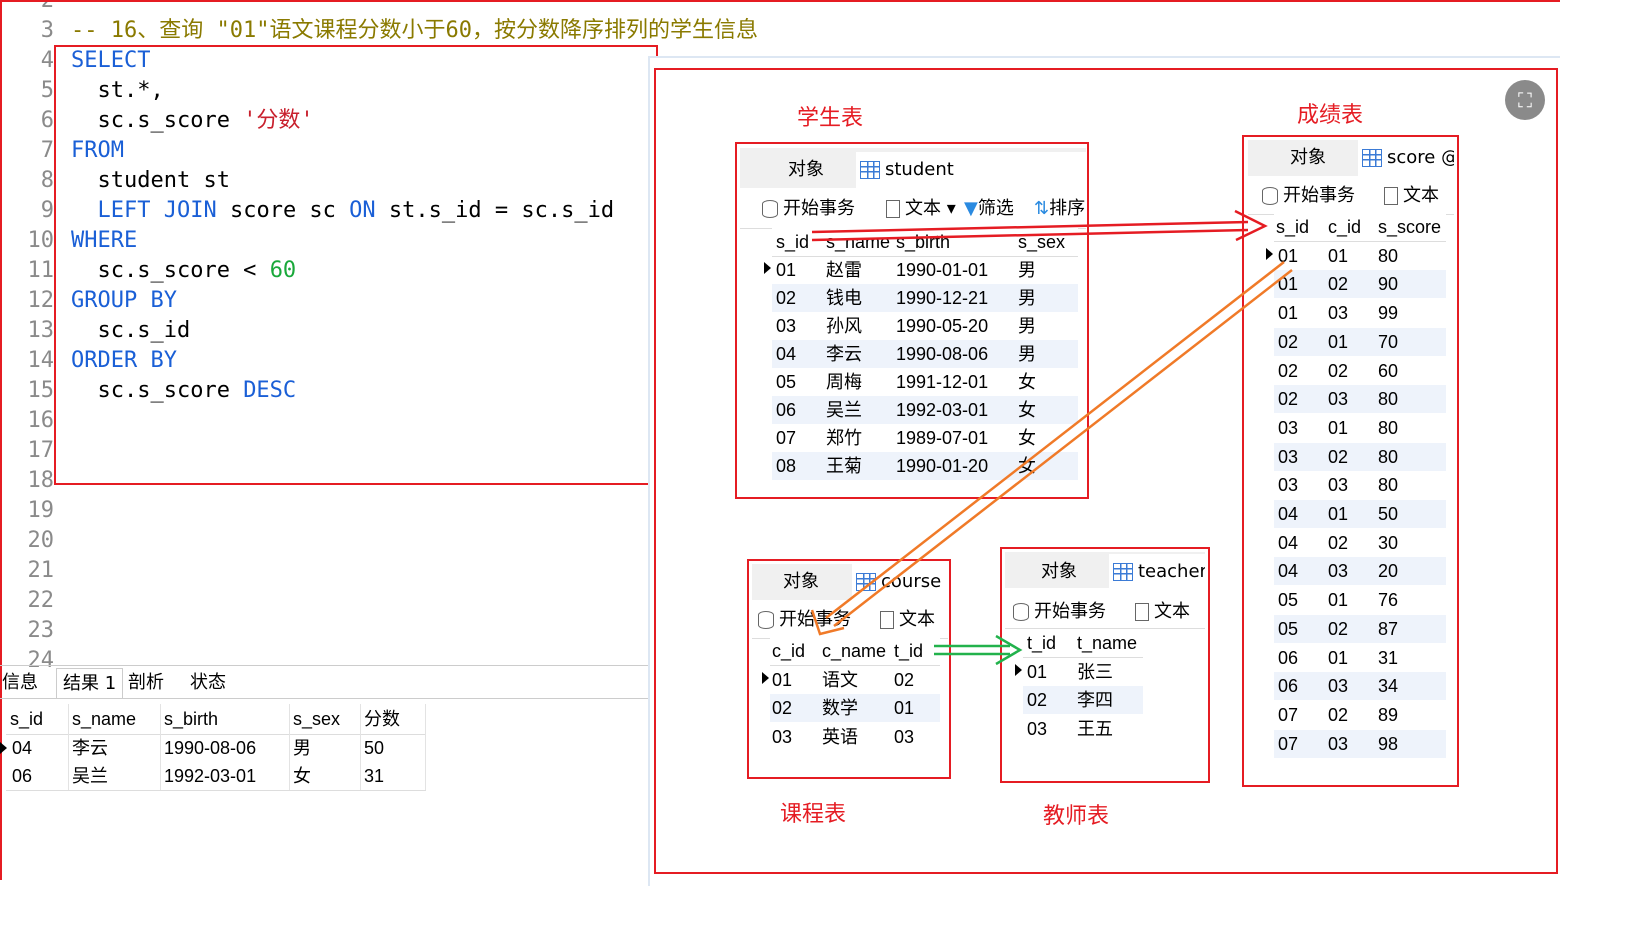 This screenshot has height=928, width=1637. I want to click on relation-arrows, so click(1051, 437).